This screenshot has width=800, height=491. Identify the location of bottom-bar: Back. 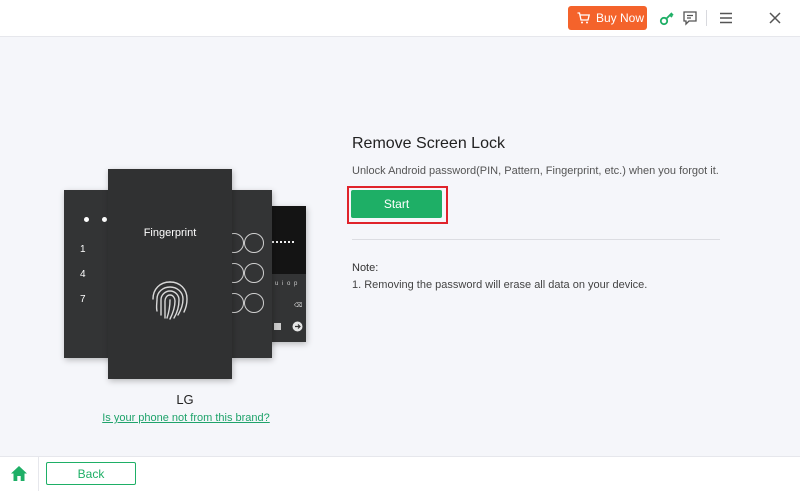
(400, 473).